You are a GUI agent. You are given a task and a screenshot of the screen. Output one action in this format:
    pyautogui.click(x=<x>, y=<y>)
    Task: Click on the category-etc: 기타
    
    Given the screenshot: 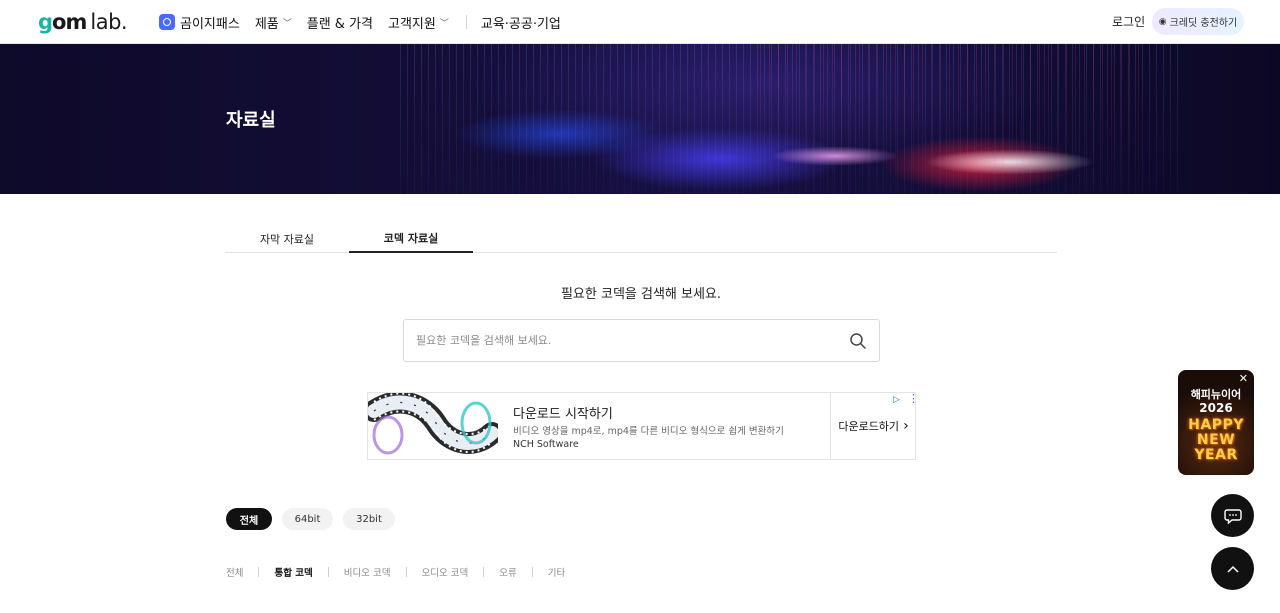 What is the action you would take?
    pyautogui.click(x=556, y=572)
    